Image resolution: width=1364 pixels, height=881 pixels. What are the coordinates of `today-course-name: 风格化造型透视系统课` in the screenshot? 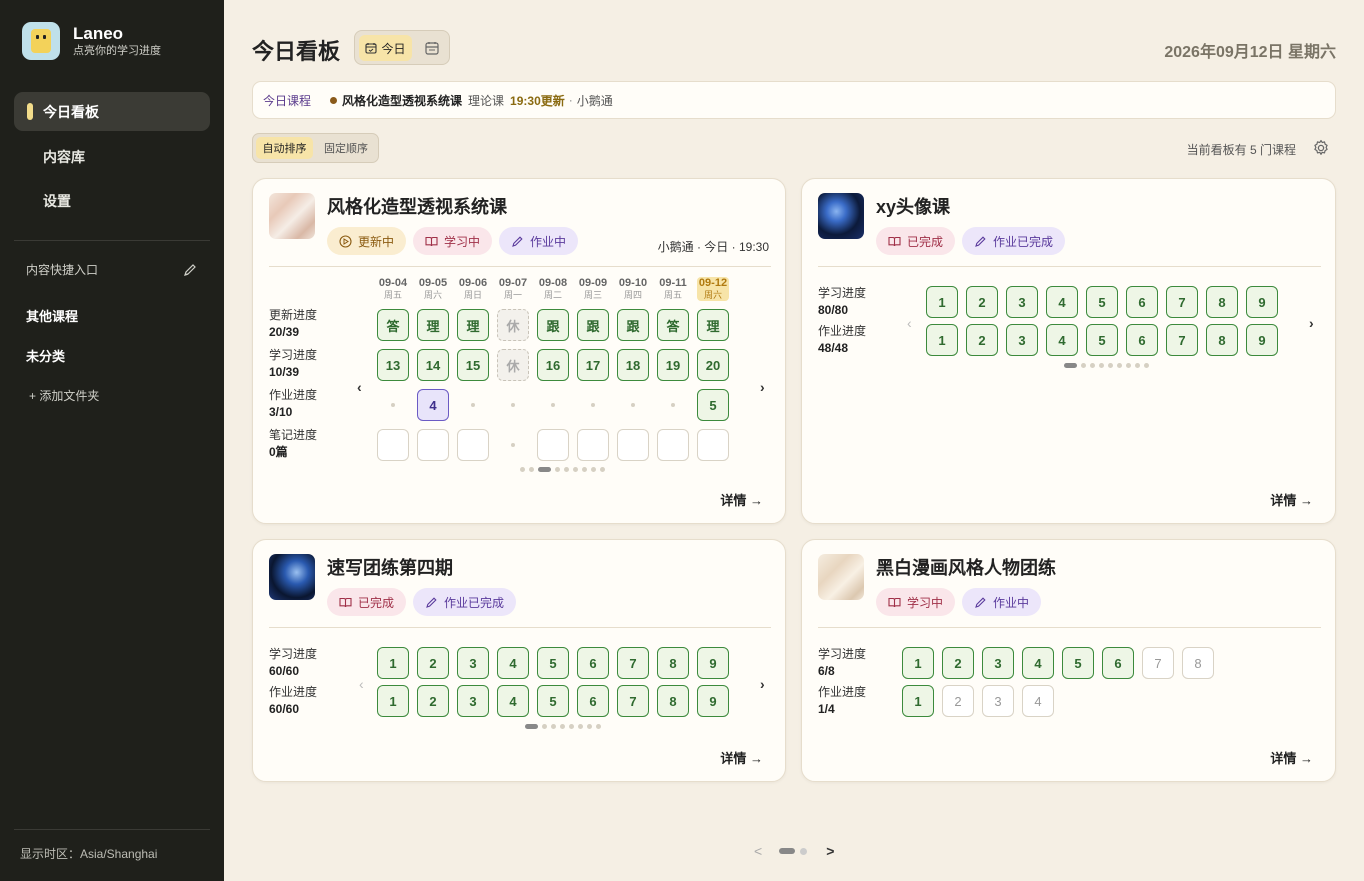 It's located at (402, 100).